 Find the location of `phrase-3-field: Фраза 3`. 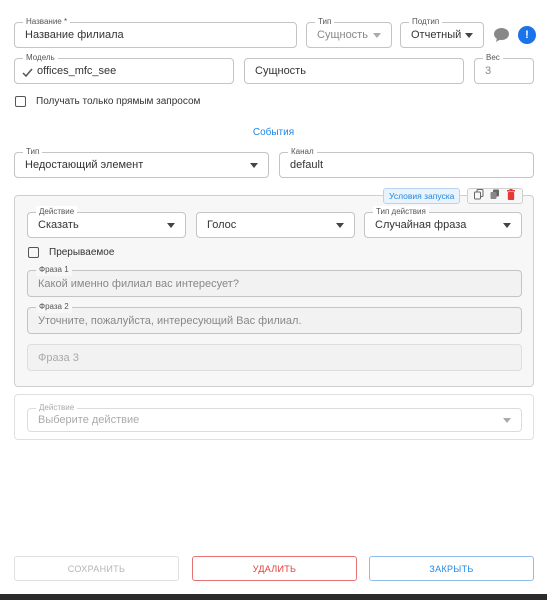

phrase-3-field: Фраза 3 is located at coordinates (274, 357).